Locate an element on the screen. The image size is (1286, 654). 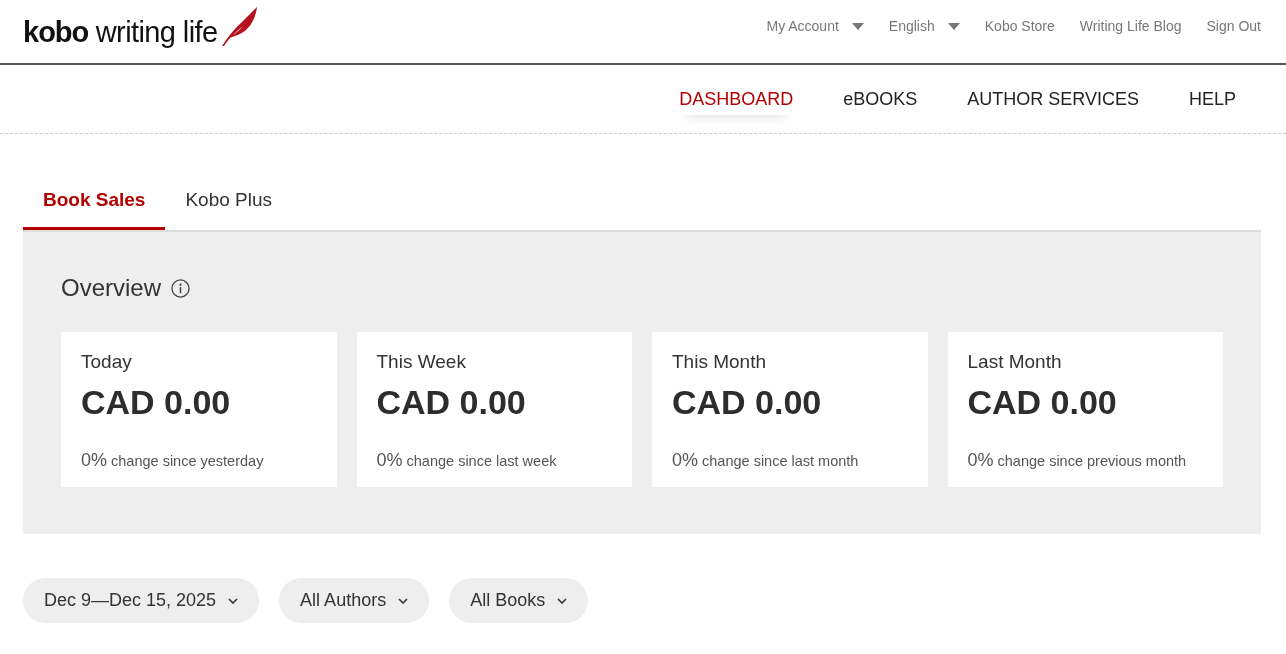
period-label: Today is located at coordinates (107, 362).